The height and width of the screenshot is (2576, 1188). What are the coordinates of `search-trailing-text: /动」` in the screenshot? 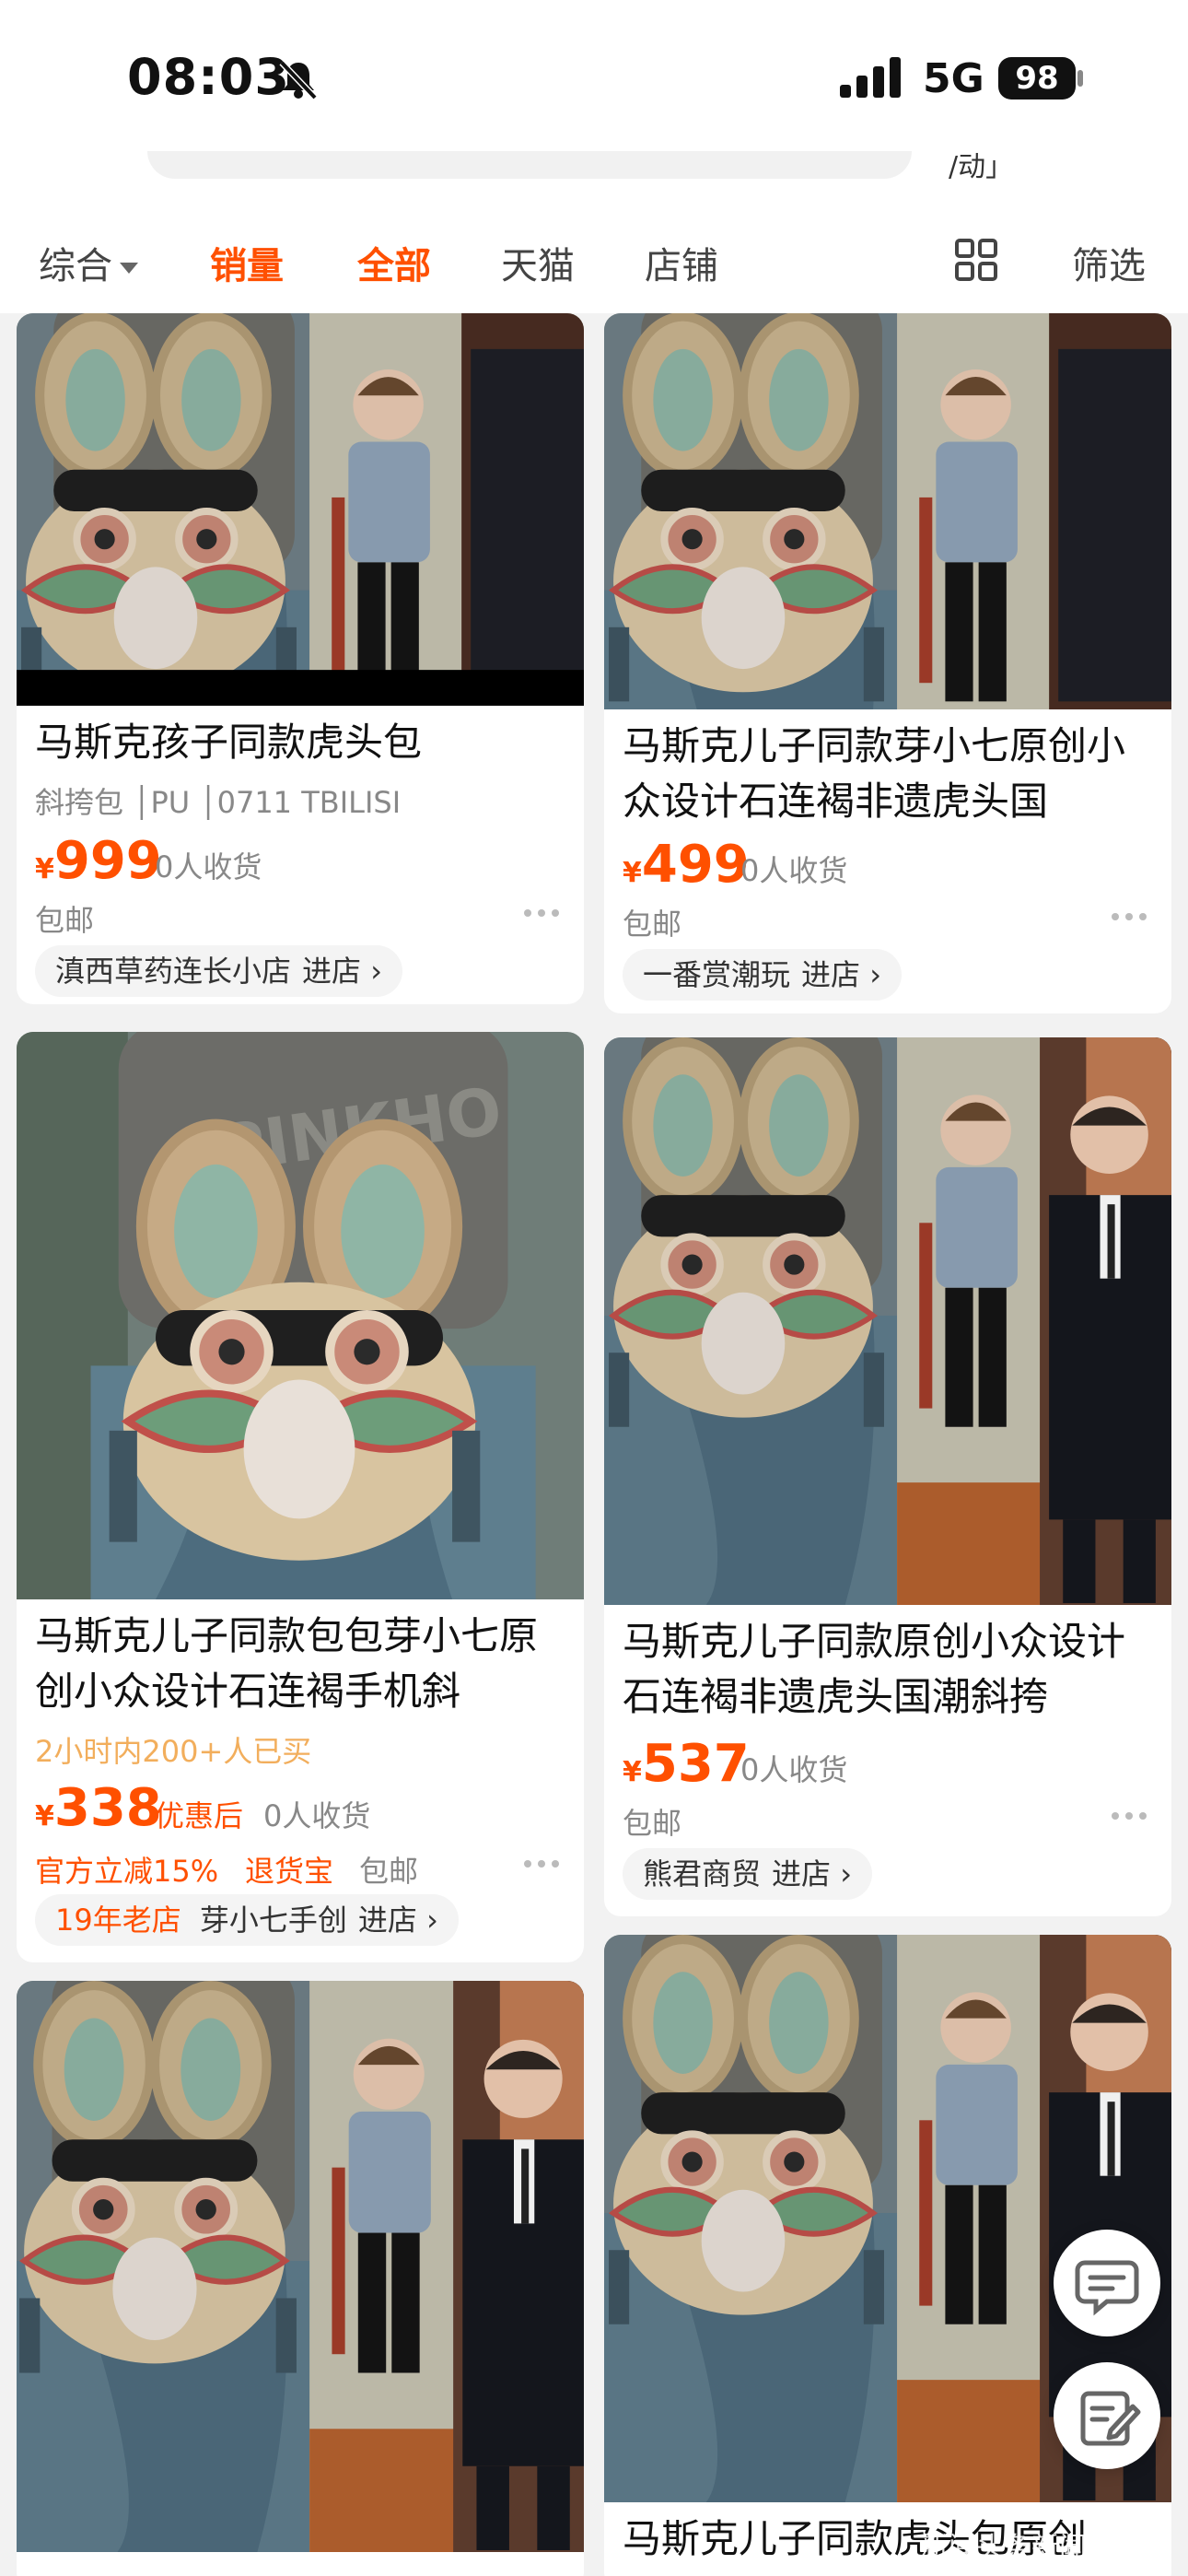 It's located at (982, 167).